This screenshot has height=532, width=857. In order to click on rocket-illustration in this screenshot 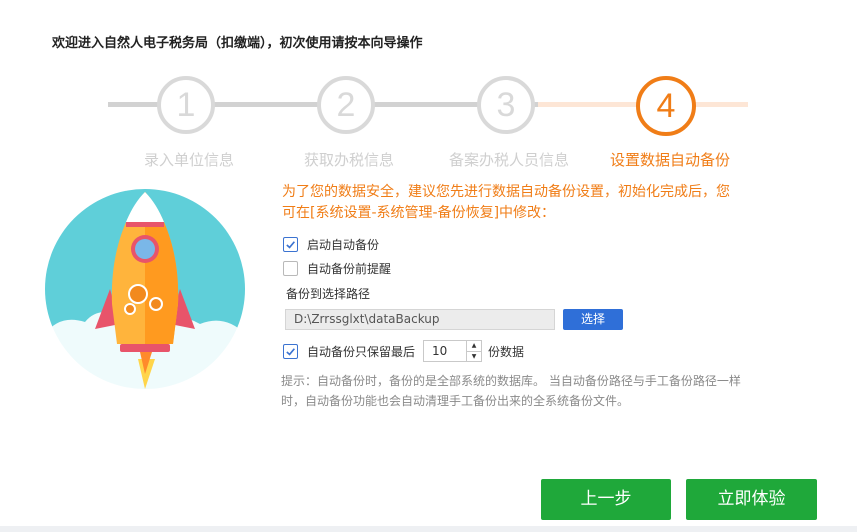, I will do `click(145, 289)`.